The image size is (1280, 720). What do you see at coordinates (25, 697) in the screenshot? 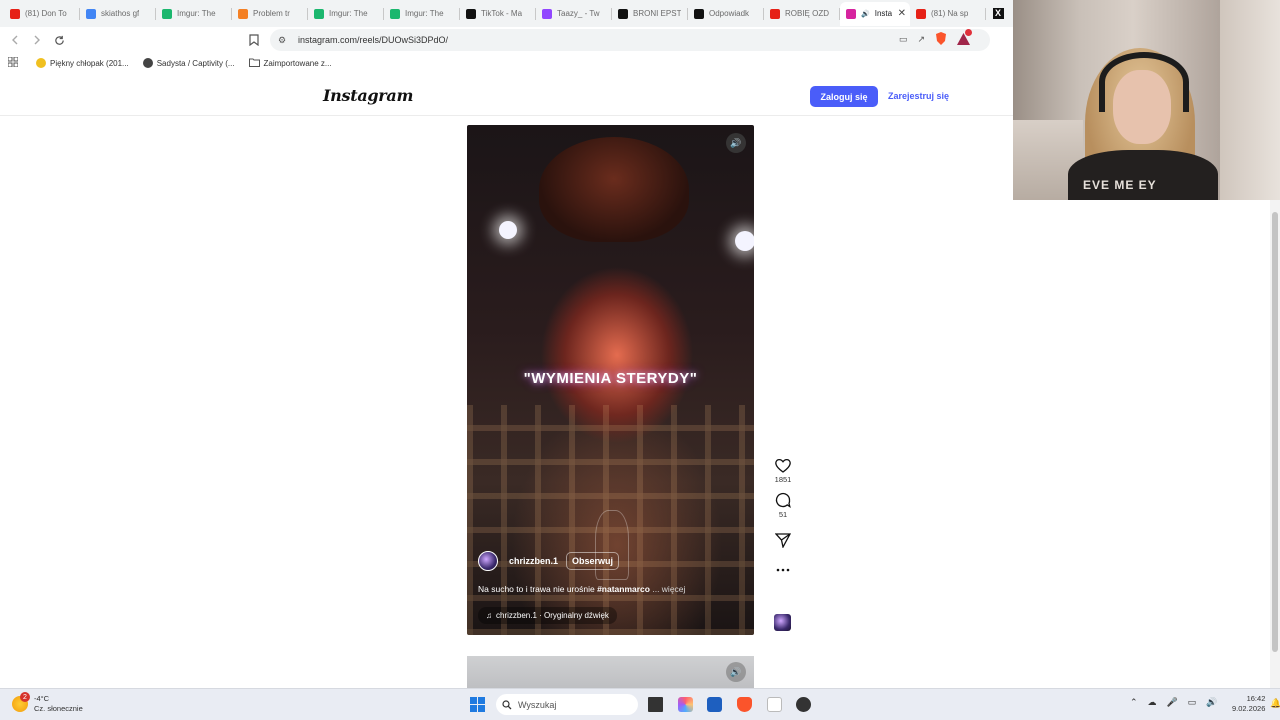
I see `notification-badge: 2` at bounding box center [25, 697].